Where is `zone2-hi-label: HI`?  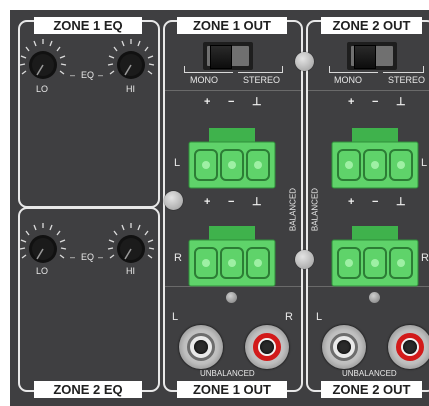
zone2-hi-label: HI is located at coordinates (130, 271).